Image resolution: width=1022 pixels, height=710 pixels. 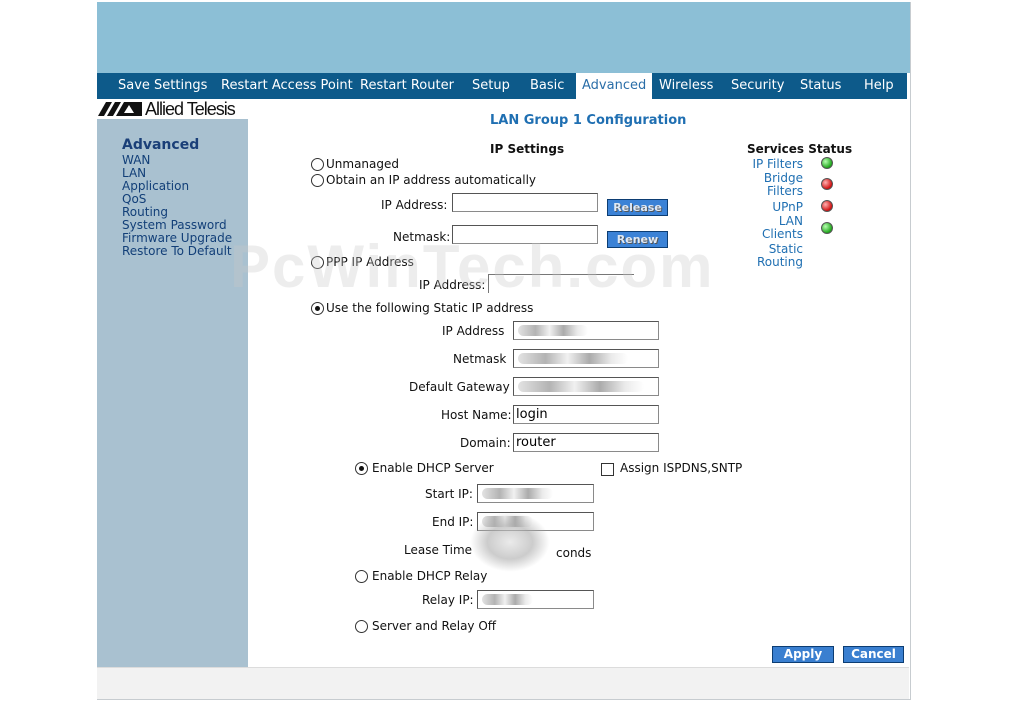 What do you see at coordinates (155, 186) in the screenshot?
I see `sidebar-item-application: Application` at bounding box center [155, 186].